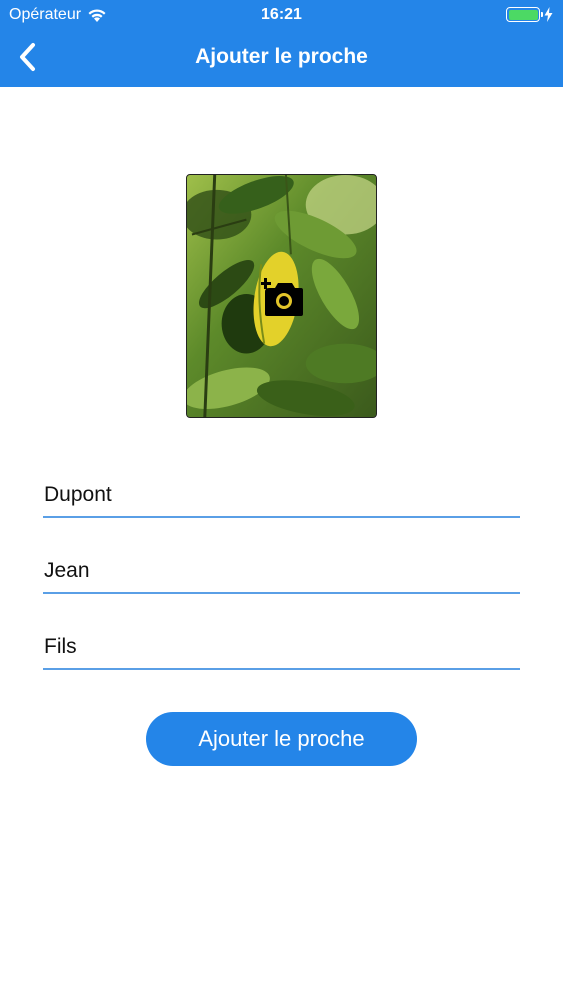 This screenshot has height=1000, width=563. I want to click on charging-bolt-icon, so click(548, 14).